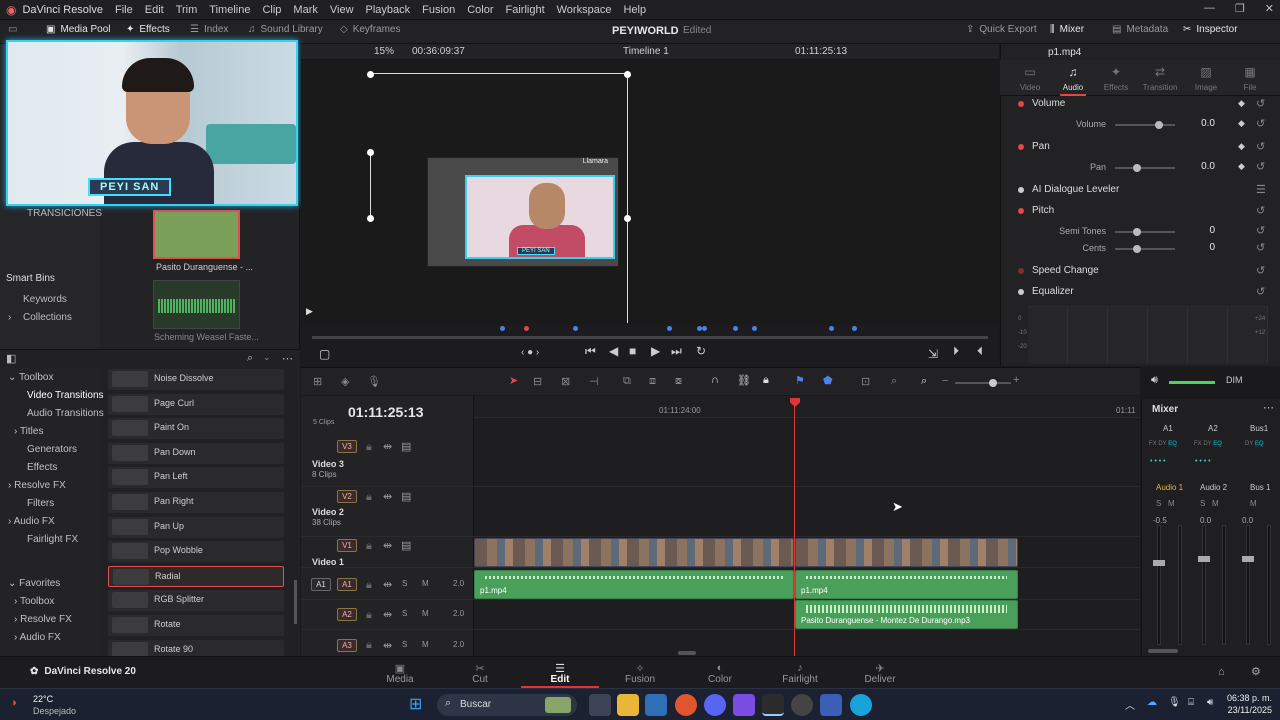 Image resolution: width=1280 pixels, height=720 pixels. What do you see at coordinates (196, 527) in the screenshot?
I see `transition-item: Pan Up` at bounding box center [196, 527].